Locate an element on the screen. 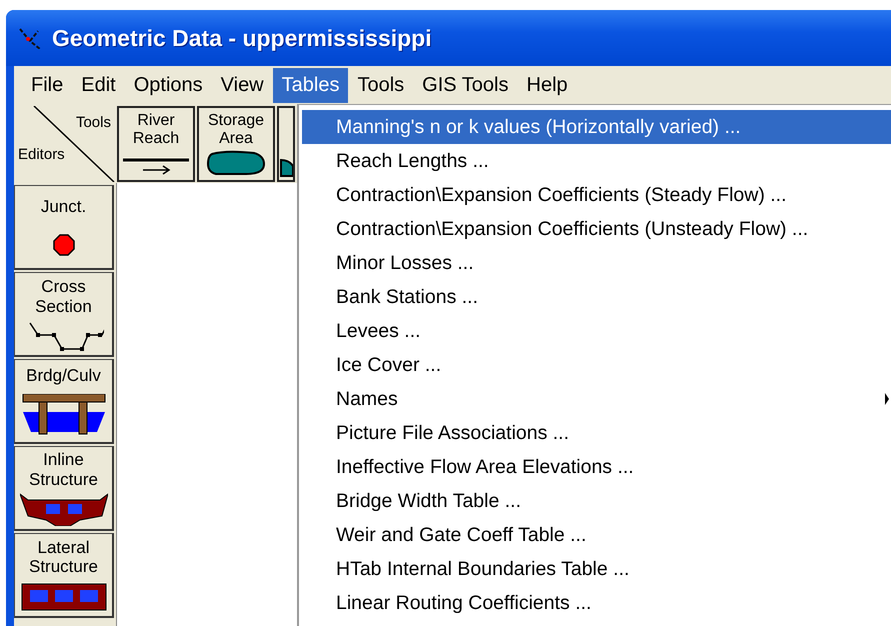  bridge-icon is located at coordinates (63, 415).